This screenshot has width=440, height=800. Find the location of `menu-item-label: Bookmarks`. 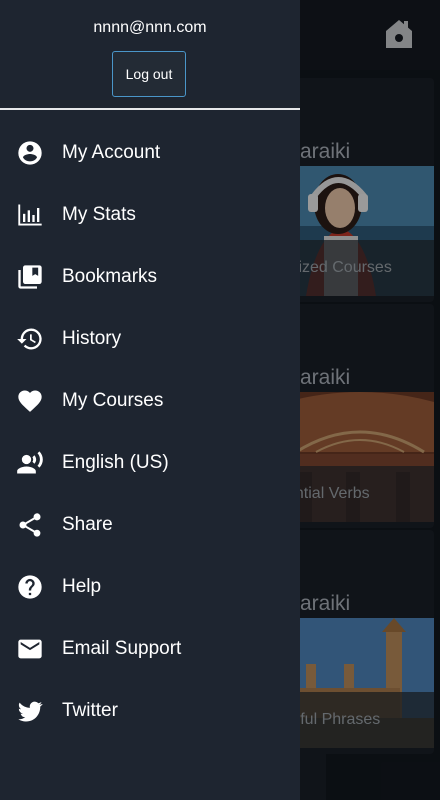

menu-item-label: Bookmarks is located at coordinates (110, 276).